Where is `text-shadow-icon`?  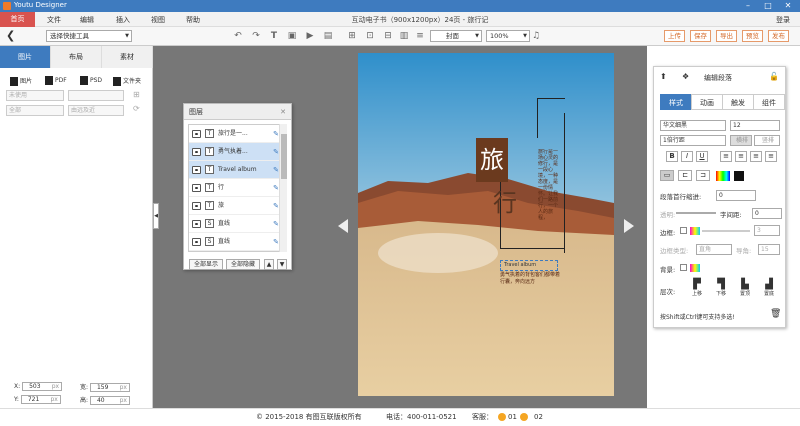
text-shadow-icon is located at coordinates (739, 176).